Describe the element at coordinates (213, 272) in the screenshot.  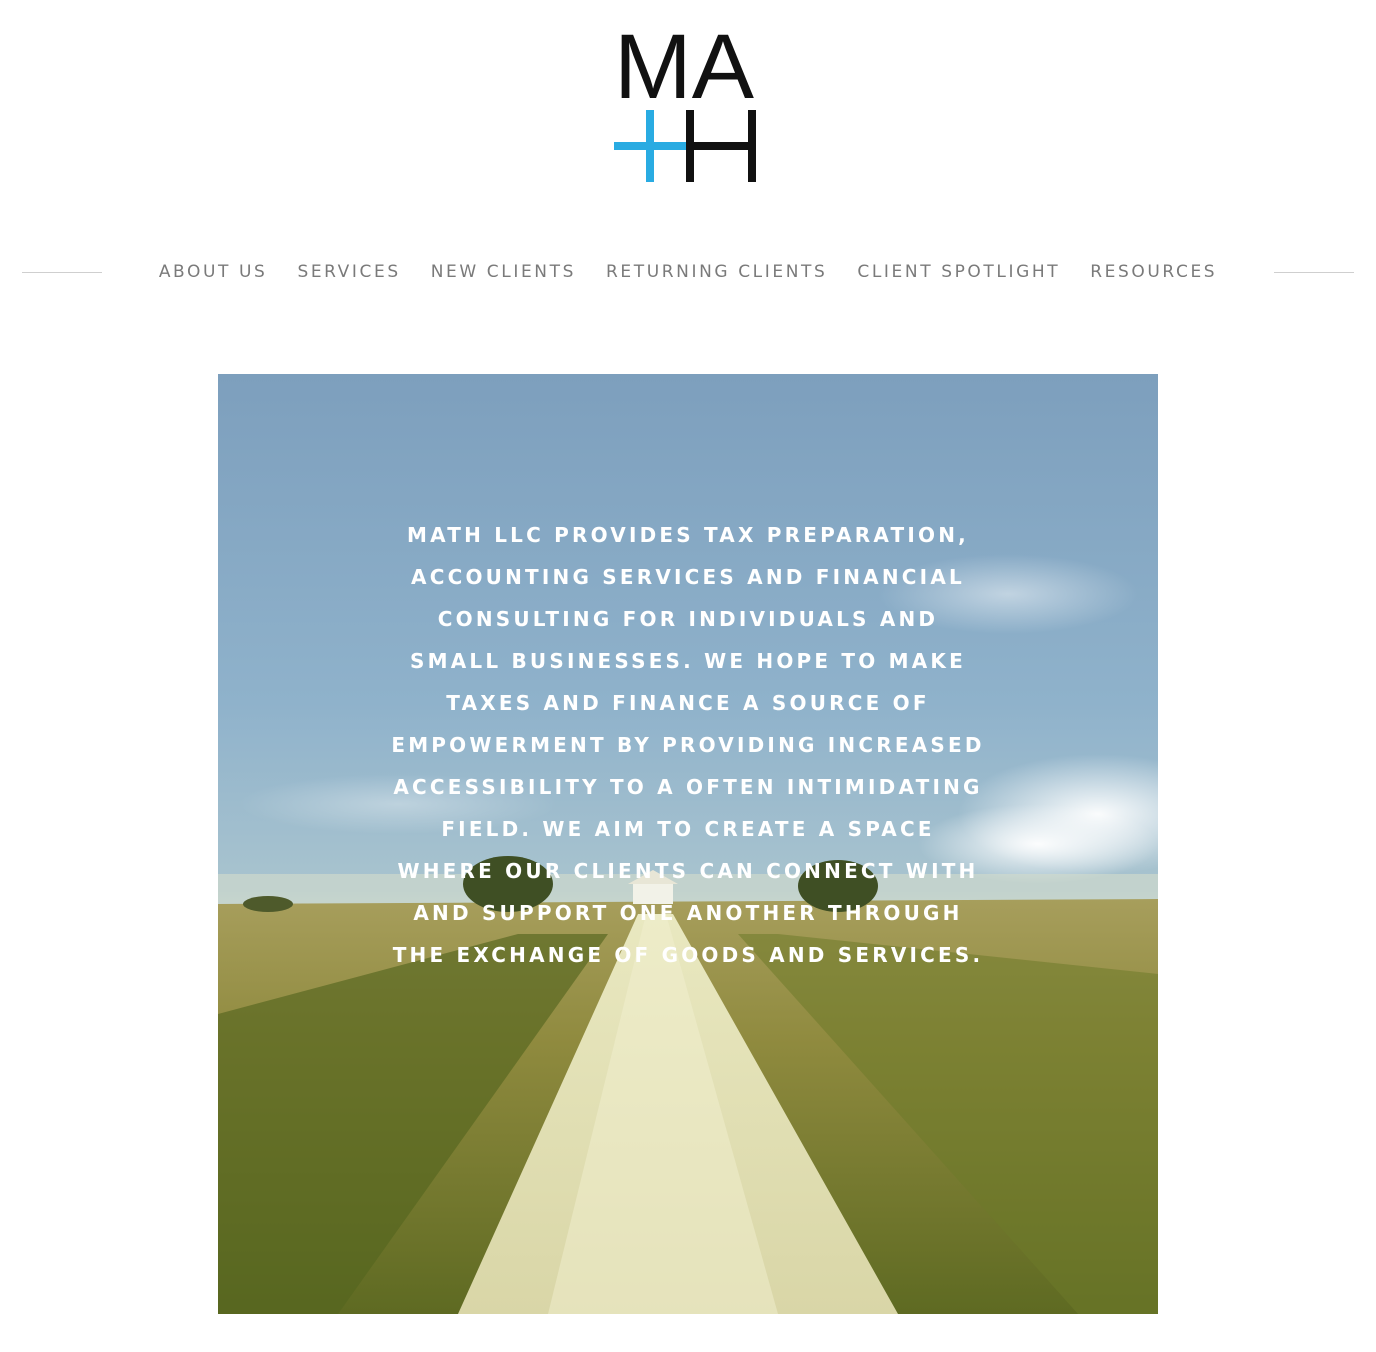
I see `nav-item-about-us: ABOUT US` at that location.